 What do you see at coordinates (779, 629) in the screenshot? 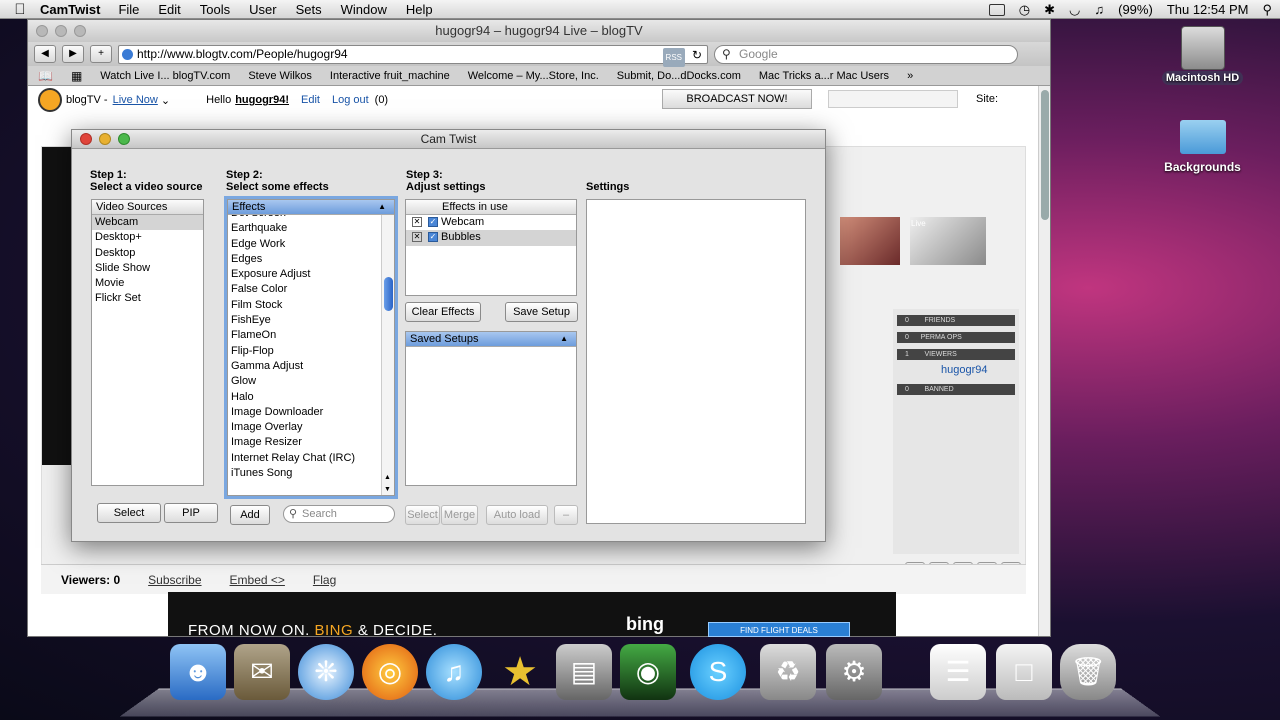
I see `find-flight-deals-button: FIND FLIGHT DEALS` at bounding box center [779, 629].